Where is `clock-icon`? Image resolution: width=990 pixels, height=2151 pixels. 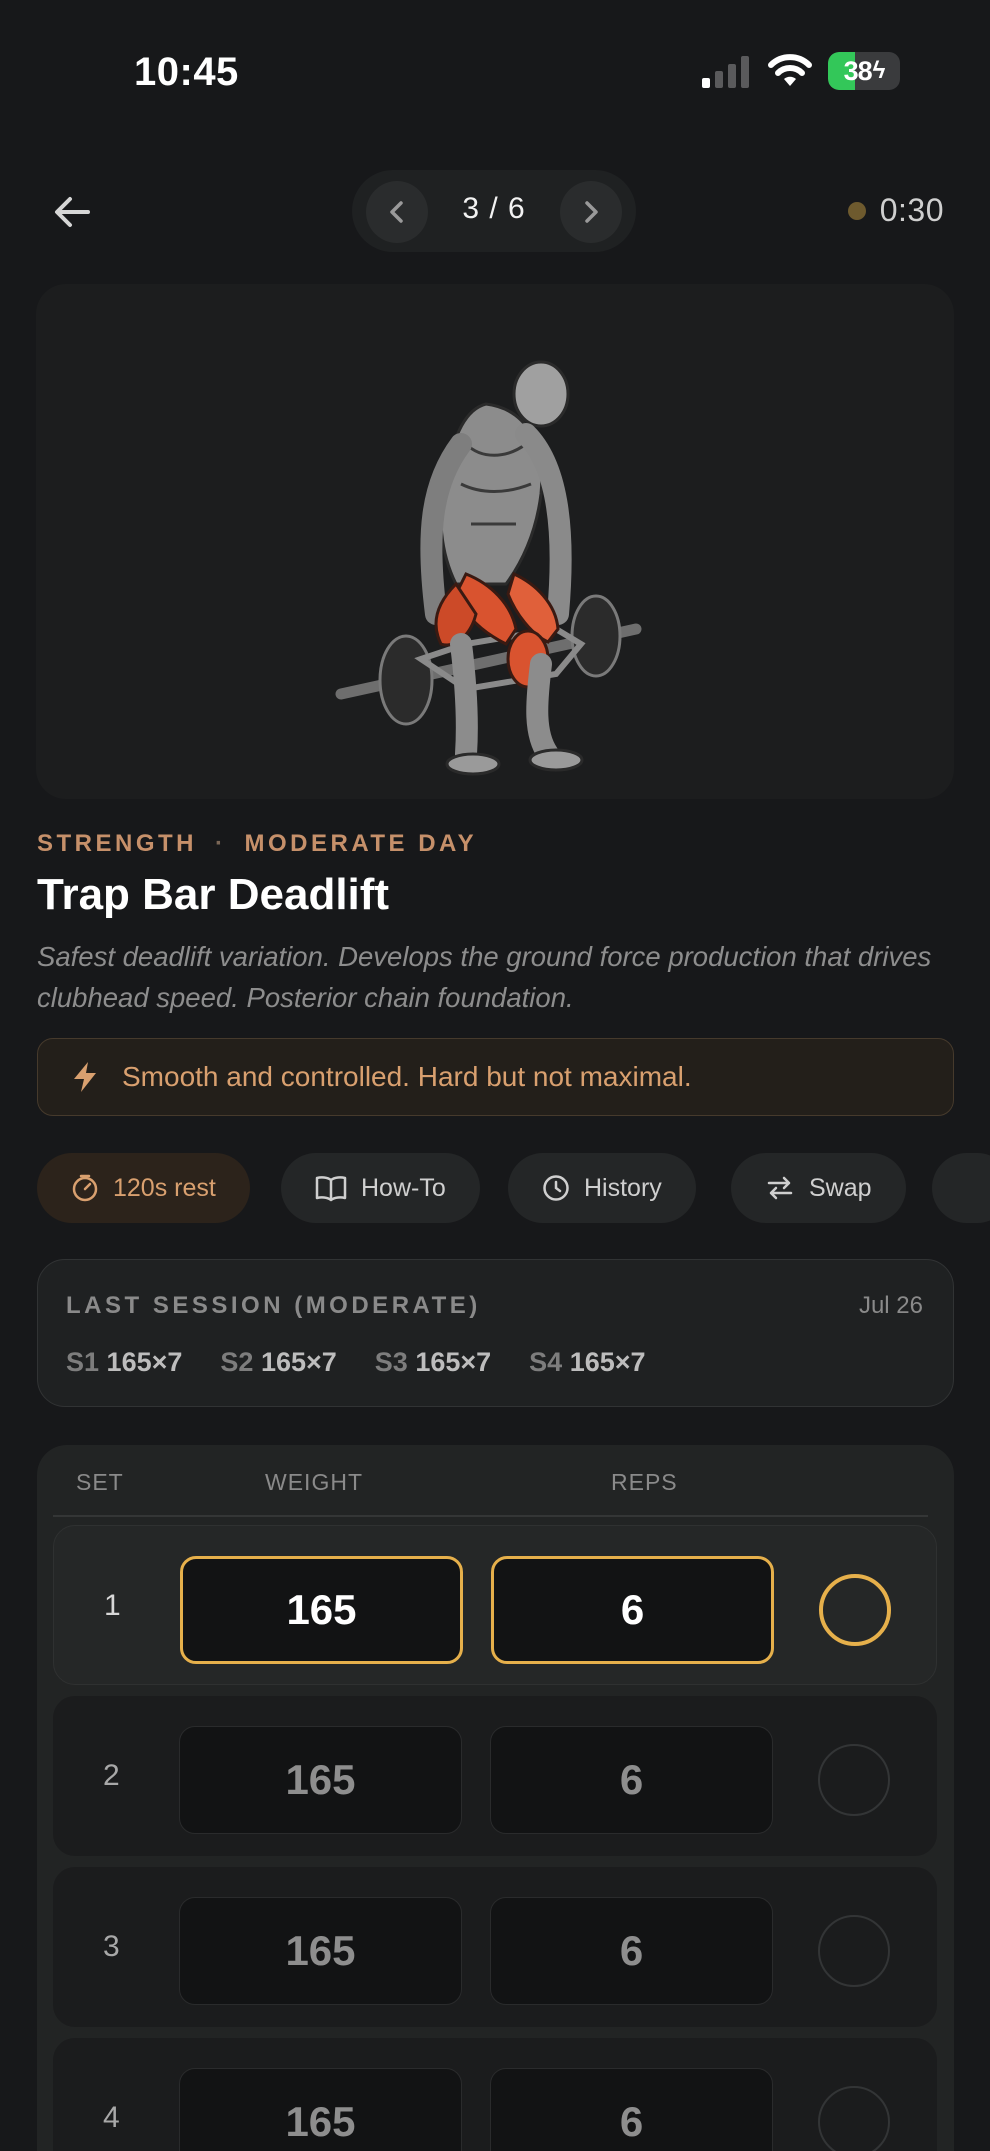
clock-icon is located at coordinates (556, 1188).